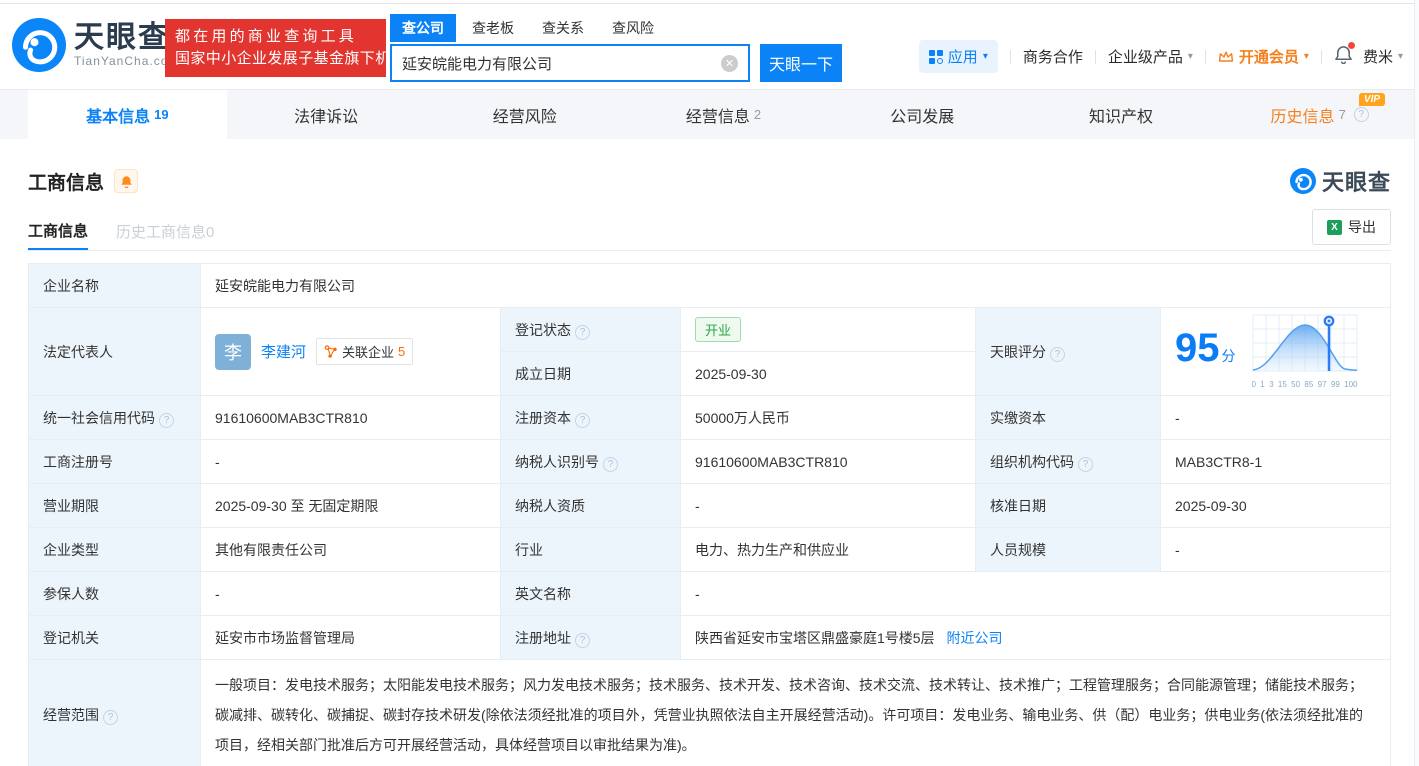 This screenshot has height=766, width=1419. I want to click on tab-operation-risk: 经营风险, so click(524, 114).